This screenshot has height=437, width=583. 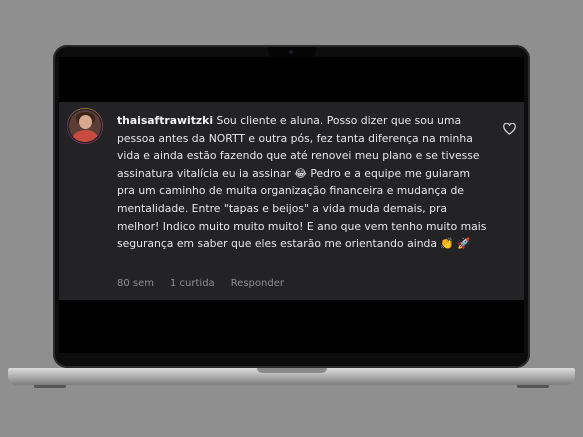 I want to click on laptop-base, so click(x=291, y=376).